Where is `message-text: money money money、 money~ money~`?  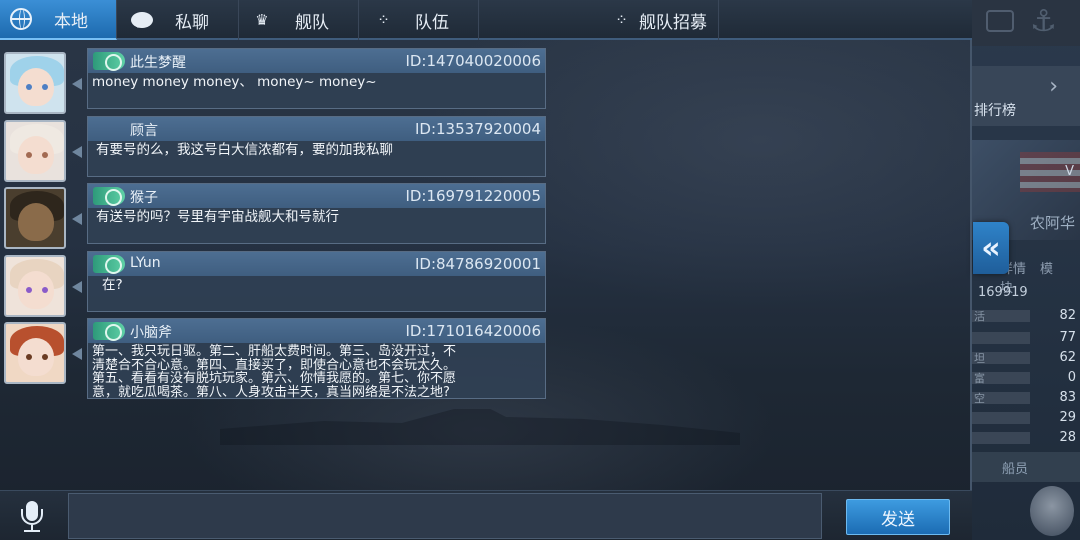
message-text: money money money、 money~ money~ is located at coordinates (234, 82).